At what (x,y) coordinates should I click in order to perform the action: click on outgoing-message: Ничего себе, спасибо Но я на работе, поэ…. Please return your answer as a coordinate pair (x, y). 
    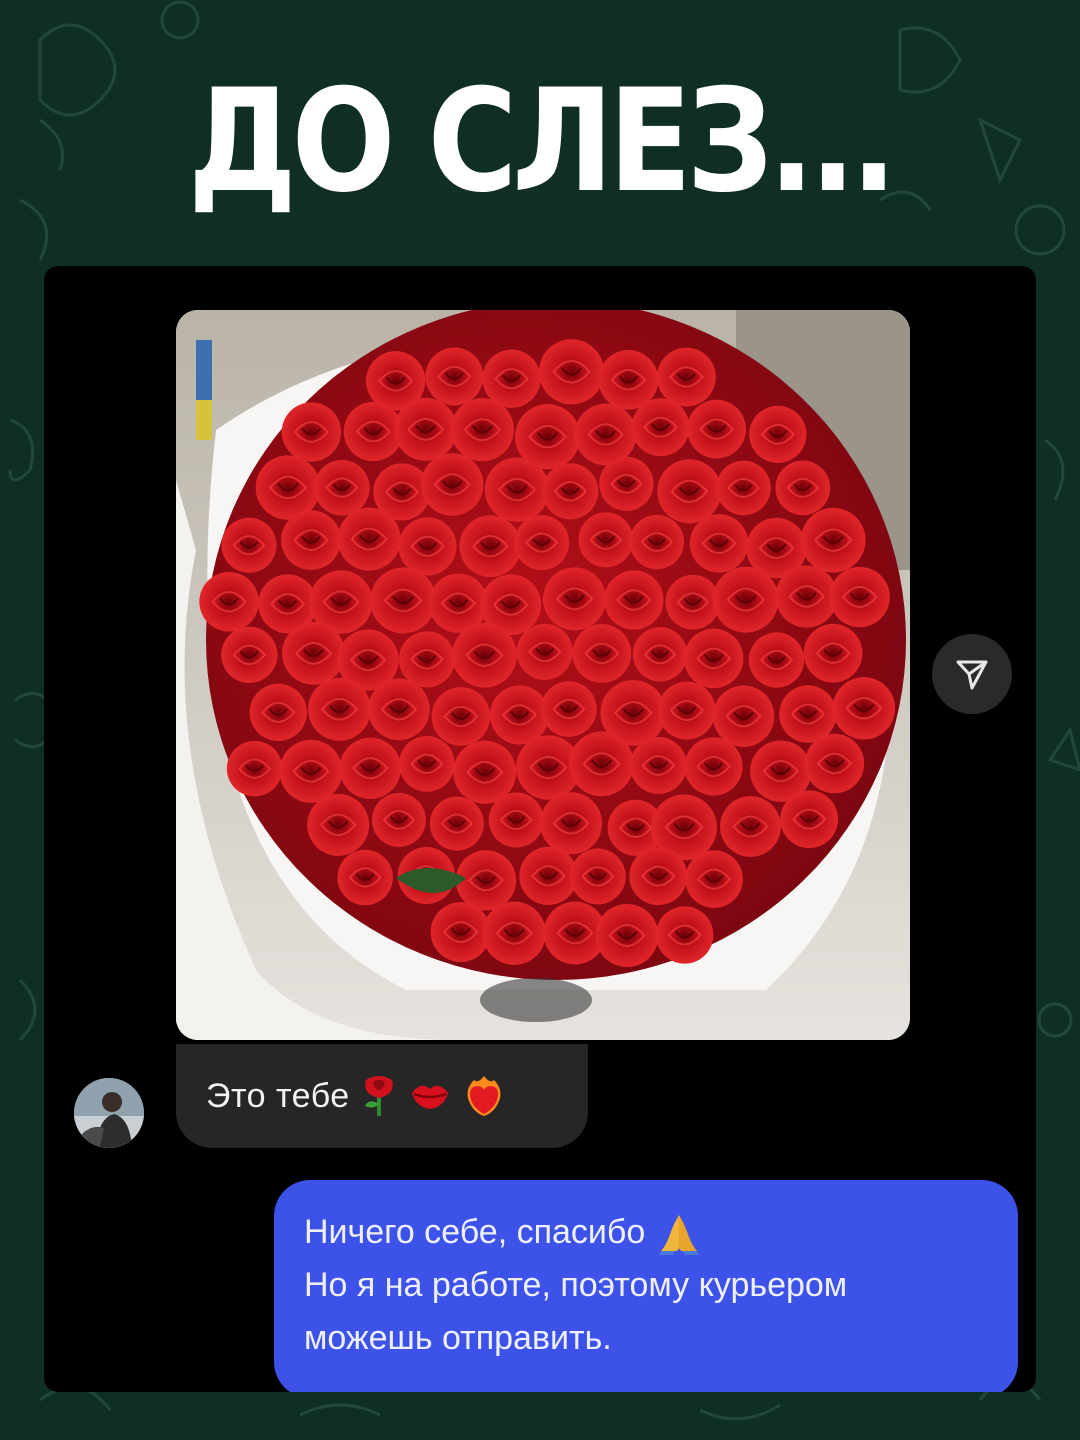
    Looking at the image, I should click on (646, 1286).